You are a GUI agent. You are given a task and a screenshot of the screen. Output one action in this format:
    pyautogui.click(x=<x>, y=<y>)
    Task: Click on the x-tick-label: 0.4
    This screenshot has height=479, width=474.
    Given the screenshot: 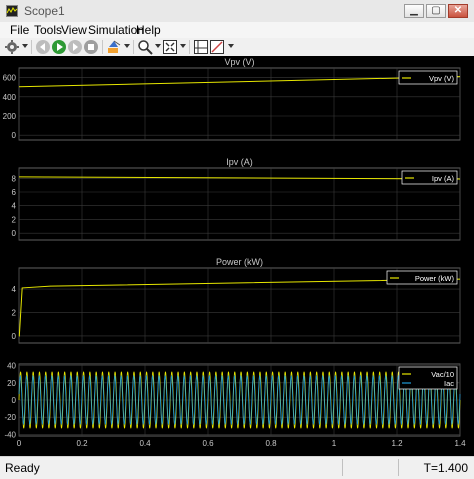 What is the action you would take?
    pyautogui.click(x=145, y=443)
    